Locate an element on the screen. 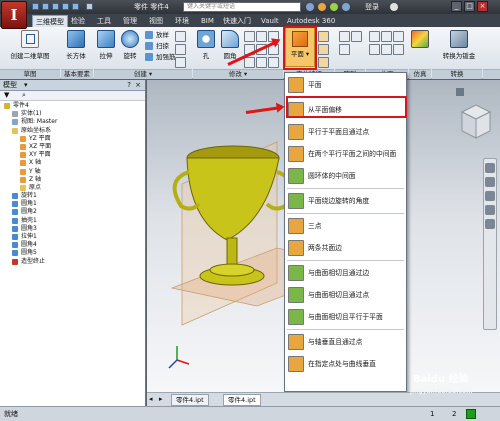 This screenshot has width=500, height=421. search-icon is located at coordinates (310, 7).